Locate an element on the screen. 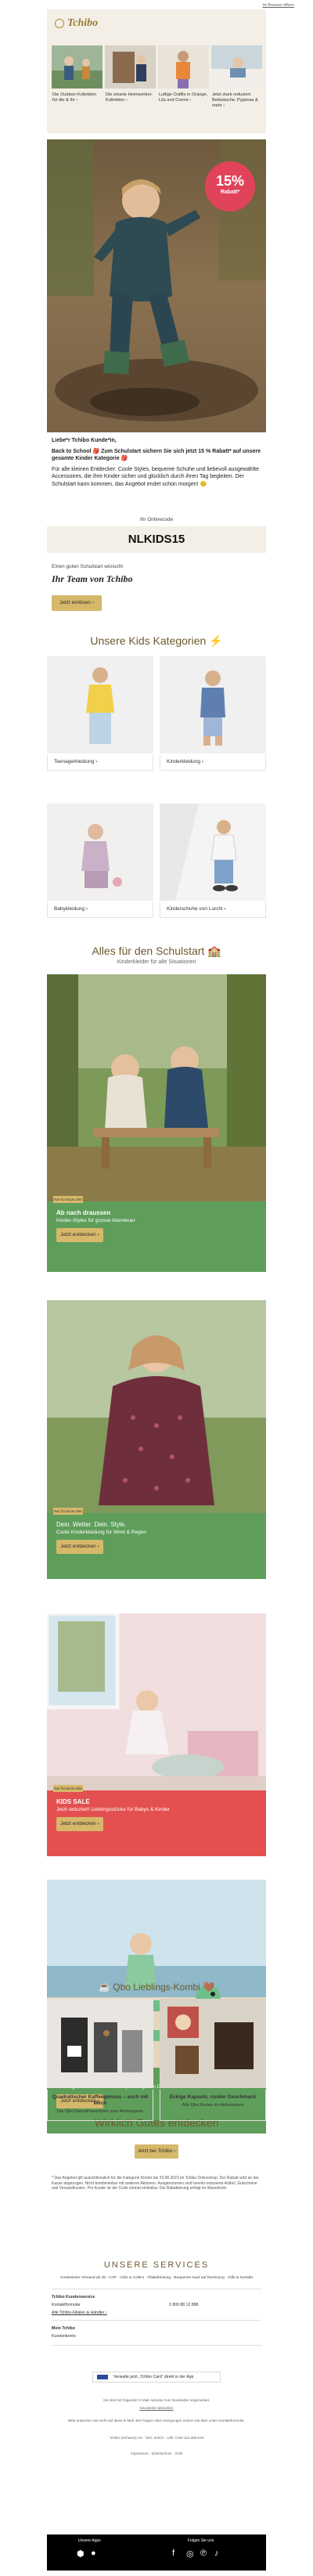 The width and height of the screenshot is (313, 2576). contact-form-link: Kontaktformular is located at coordinates (66, 2305).